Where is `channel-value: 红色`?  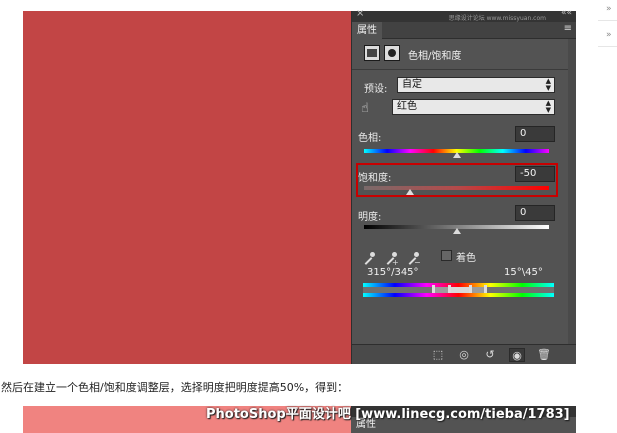
channel-value: 红色 is located at coordinates (407, 106).